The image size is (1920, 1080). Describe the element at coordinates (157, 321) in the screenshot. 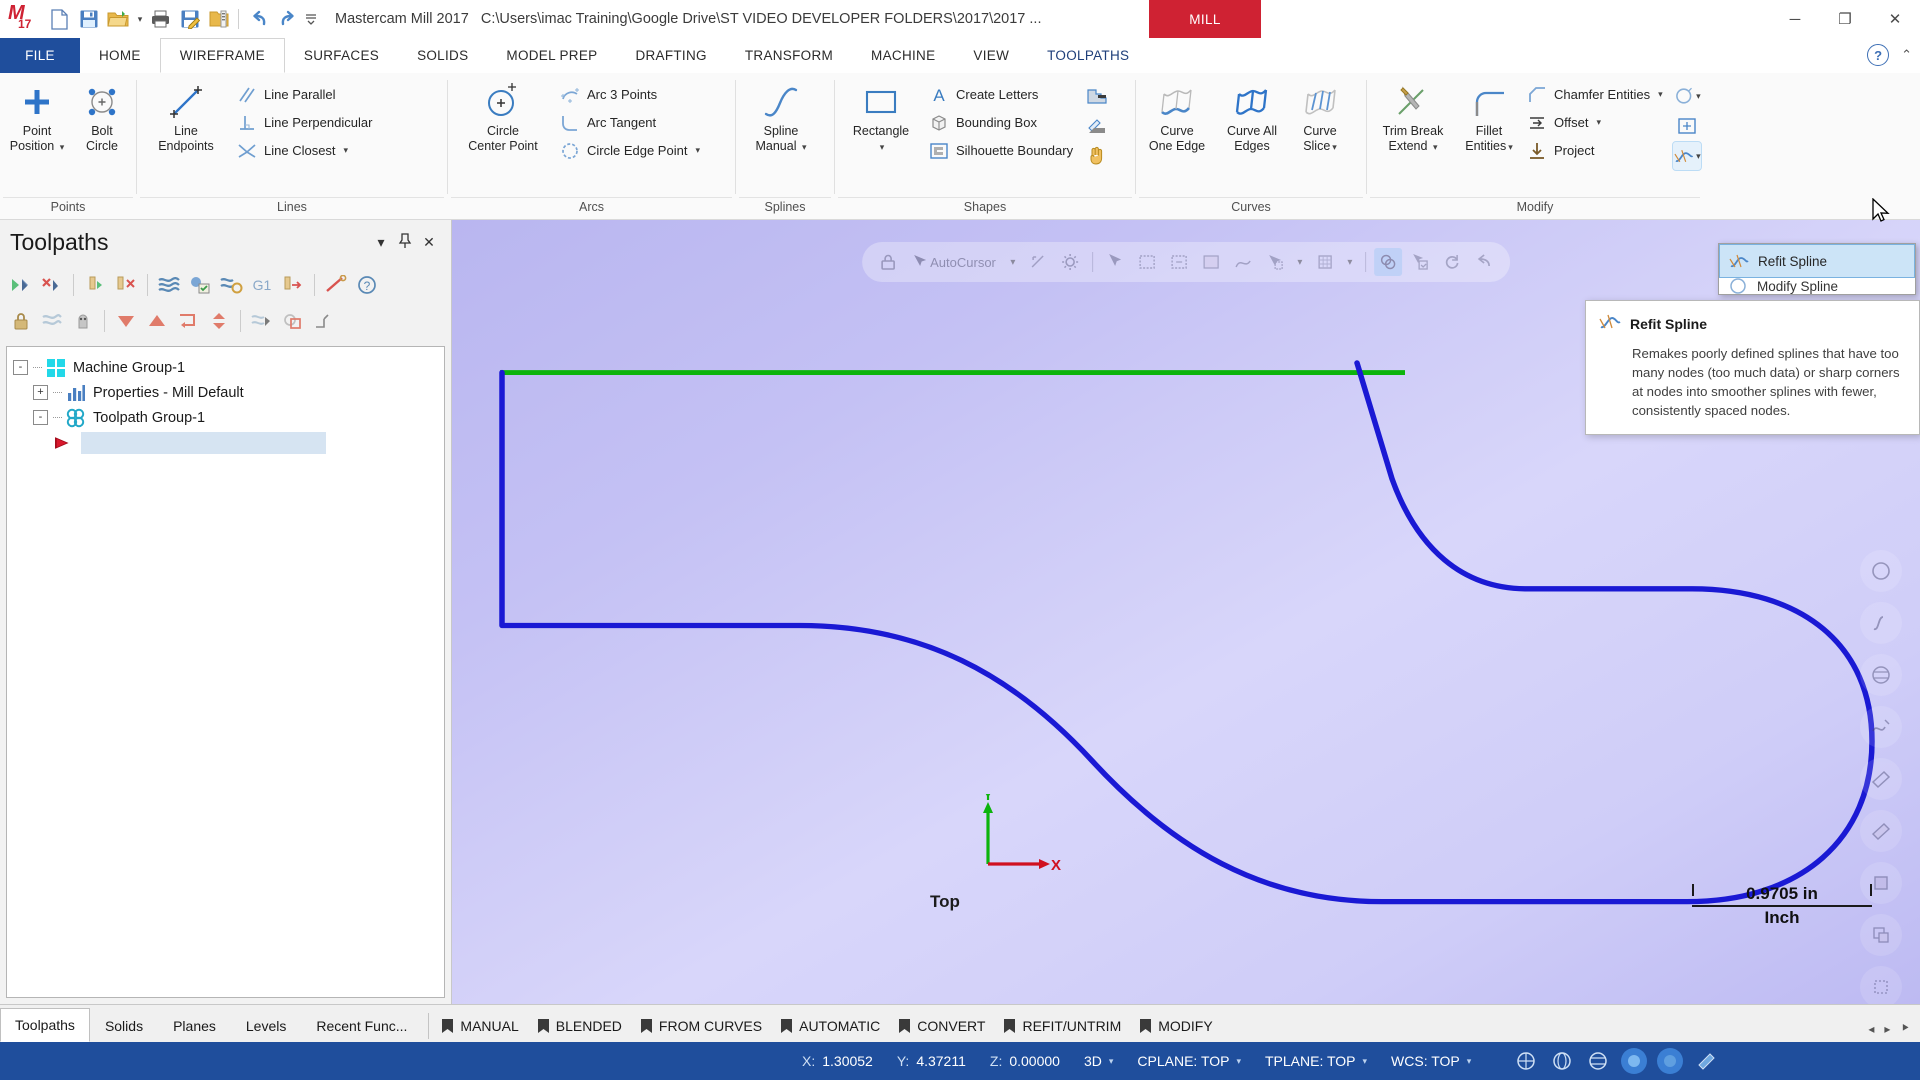

I see `move-up-icon` at that location.